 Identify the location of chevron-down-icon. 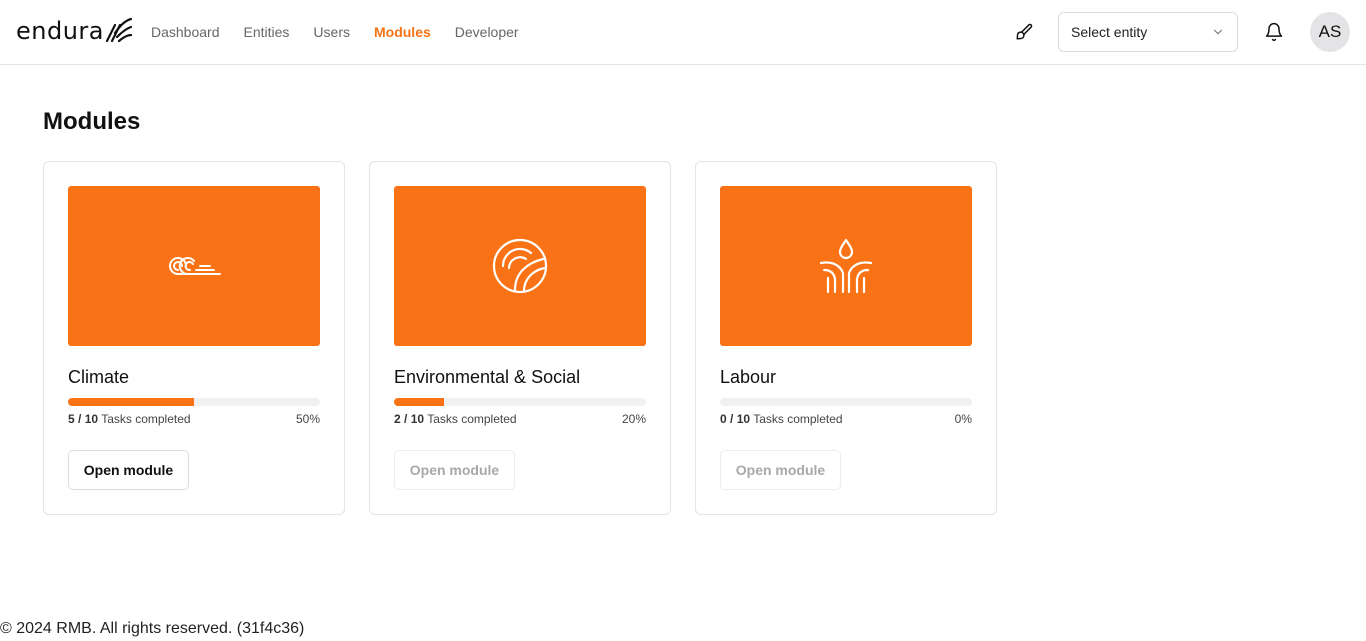
(1218, 32).